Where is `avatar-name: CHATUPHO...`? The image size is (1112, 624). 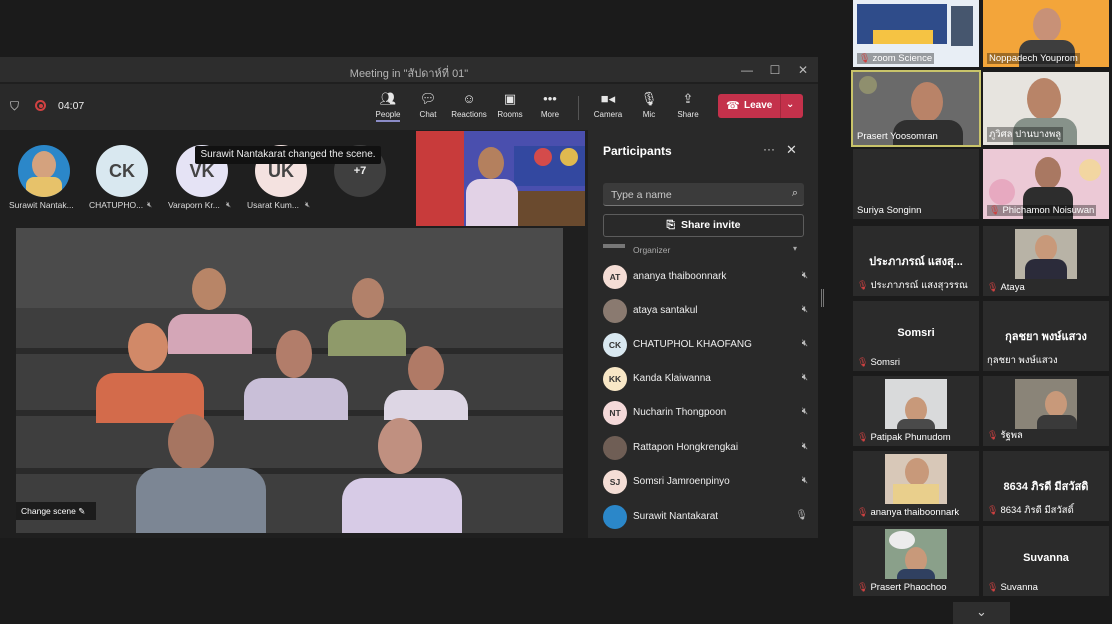
avatar-name: CHATUPHO... is located at coordinates (116, 205).